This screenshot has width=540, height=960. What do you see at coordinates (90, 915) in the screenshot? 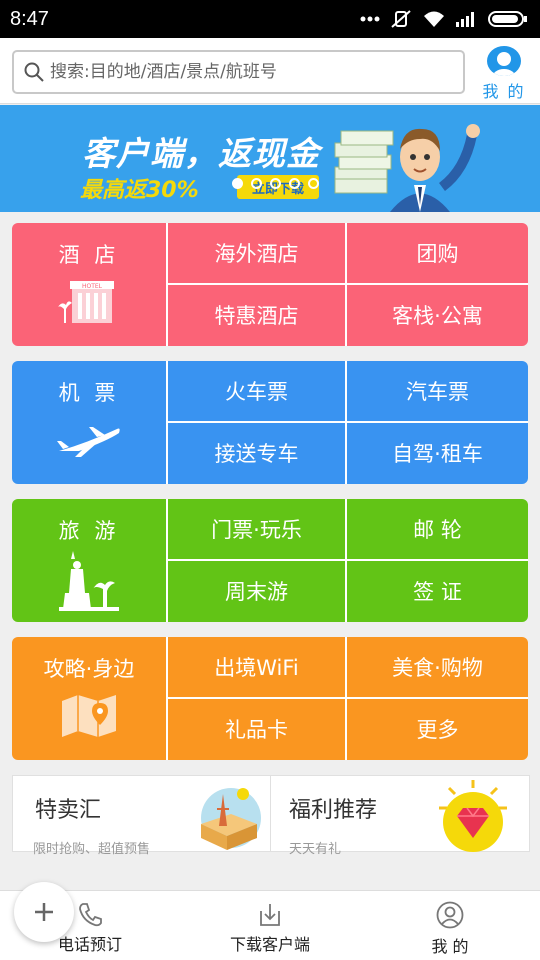
I see `phone-icon` at bounding box center [90, 915].